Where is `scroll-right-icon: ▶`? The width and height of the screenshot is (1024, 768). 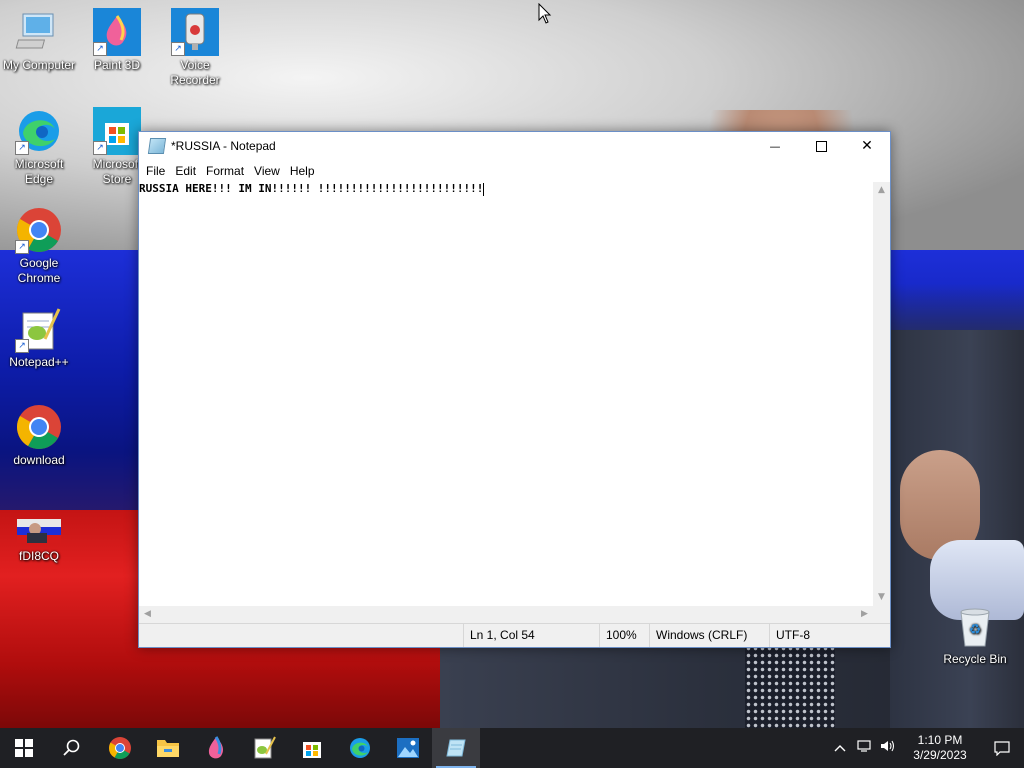
scroll-right-icon: ▶ is located at coordinates (864, 614).